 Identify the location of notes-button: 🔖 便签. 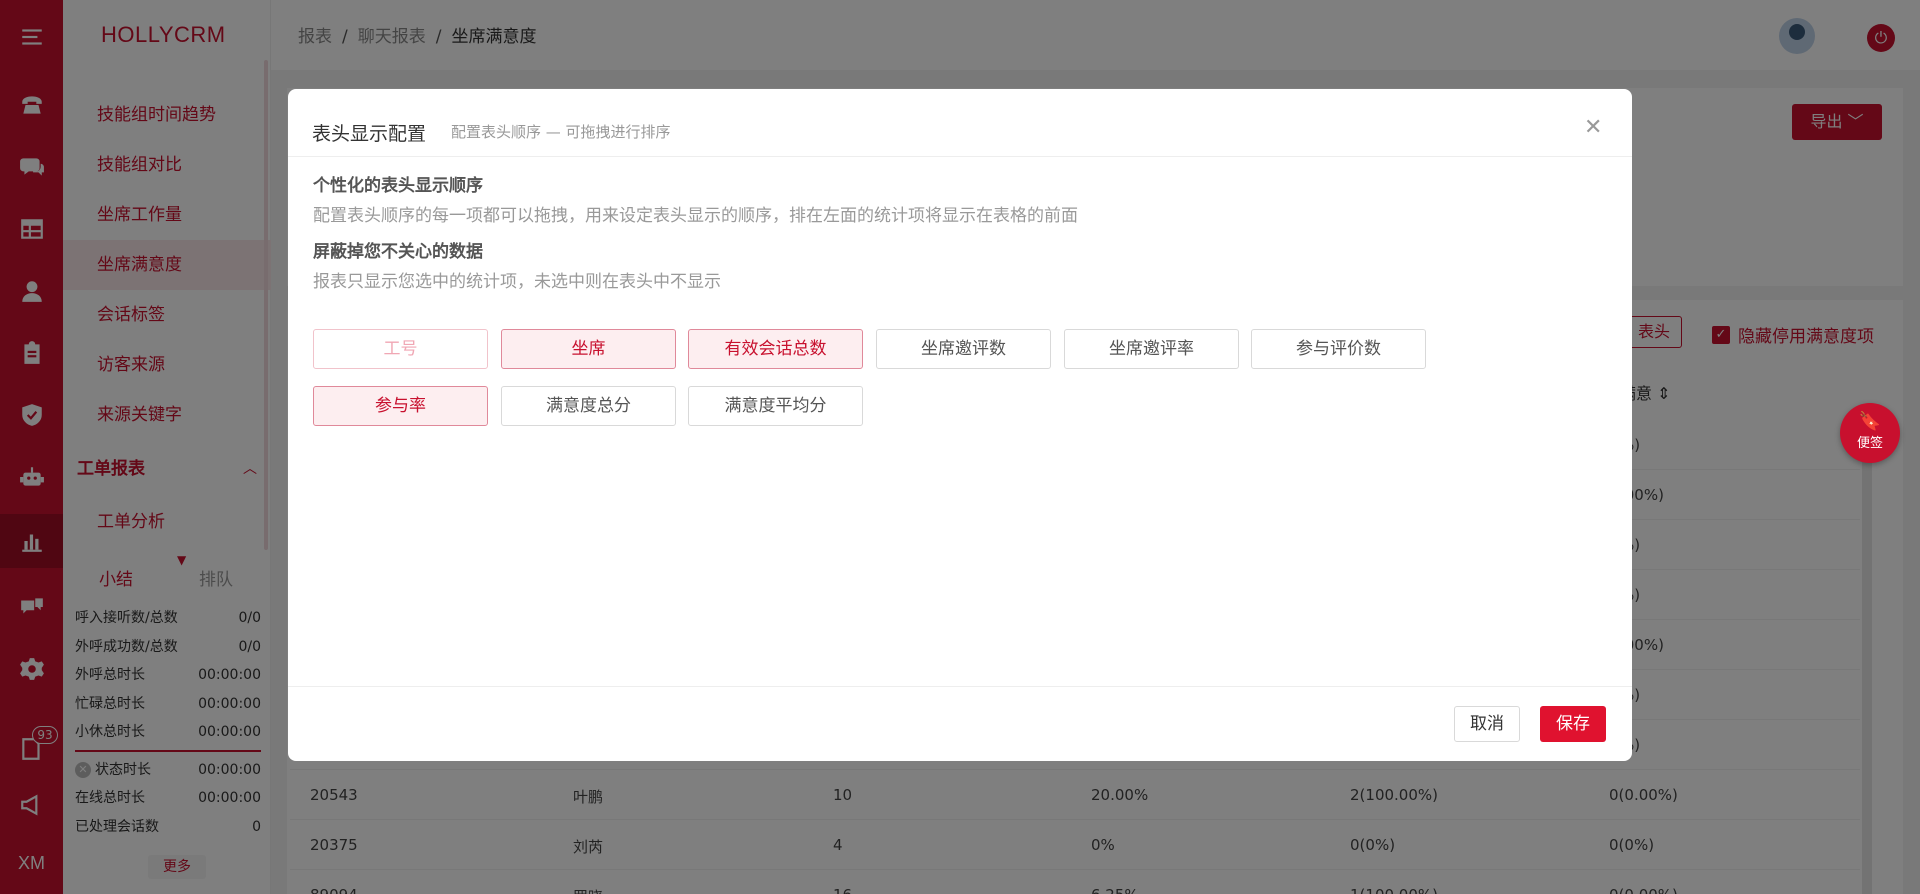
(1870, 433).